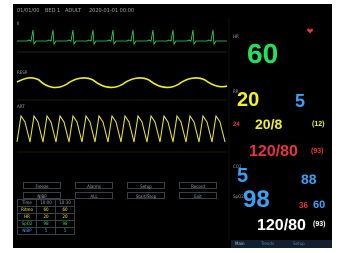 This screenshot has width=340, height=253. Describe the element at coordinates (146, 195) in the screenshot. I see `start-stop-button: Start/Stop` at that location.